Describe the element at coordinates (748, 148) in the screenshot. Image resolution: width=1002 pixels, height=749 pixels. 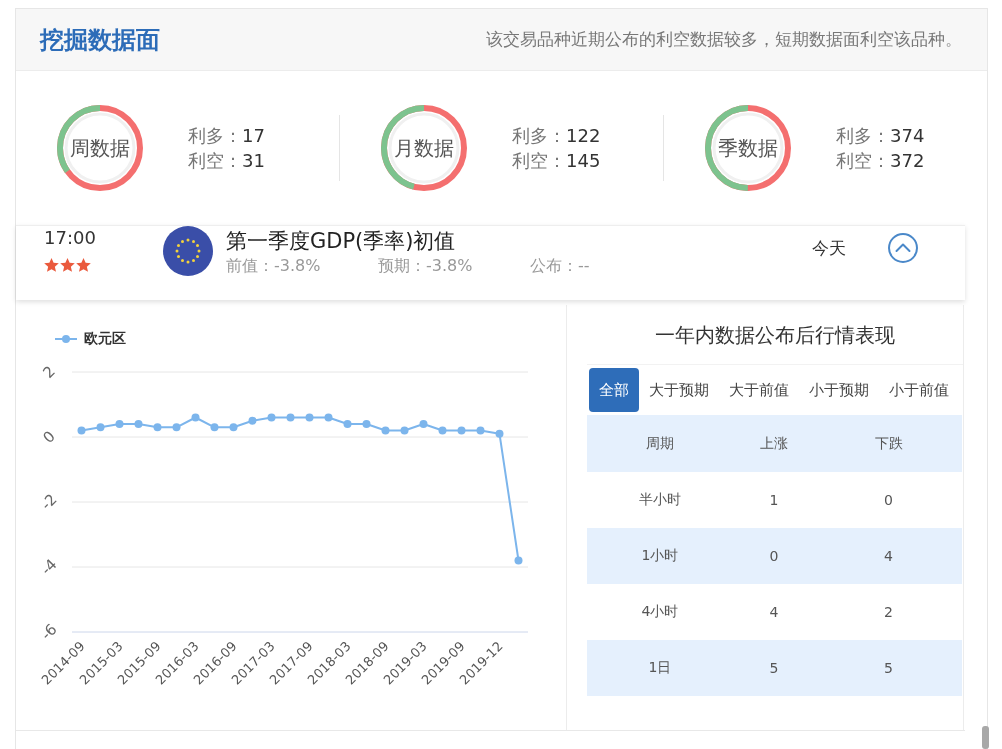
I see `donut-label: 季数据` at that location.